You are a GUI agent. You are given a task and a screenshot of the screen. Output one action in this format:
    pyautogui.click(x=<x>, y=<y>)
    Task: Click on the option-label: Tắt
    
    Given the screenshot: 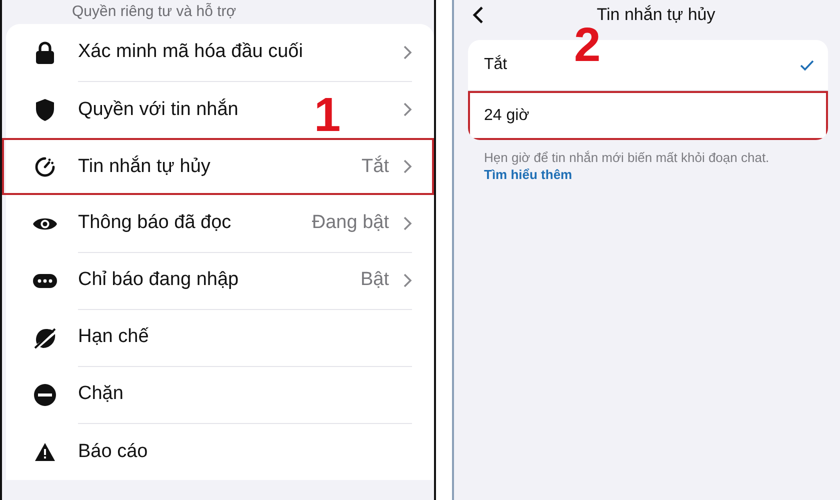 What is the action you would take?
    pyautogui.click(x=496, y=65)
    